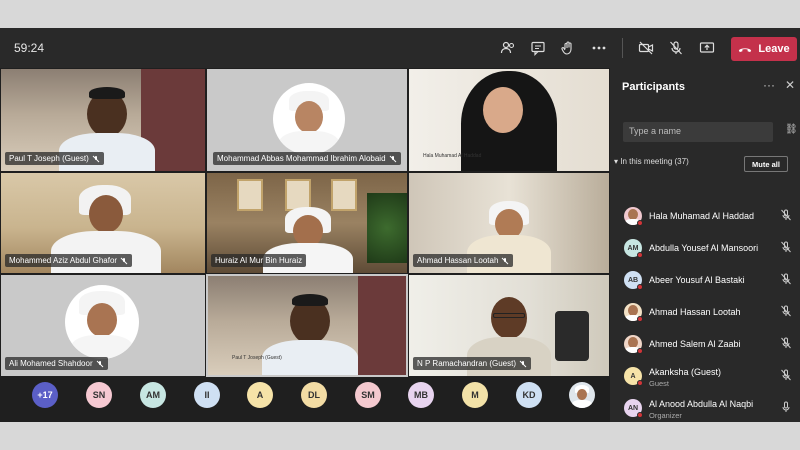 The height and width of the screenshot is (450, 800). What do you see at coordinates (509, 120) in the screenshot?
I see `video-tile: Hala Muhamad Al Haddad` at bounding box center [509, 120].